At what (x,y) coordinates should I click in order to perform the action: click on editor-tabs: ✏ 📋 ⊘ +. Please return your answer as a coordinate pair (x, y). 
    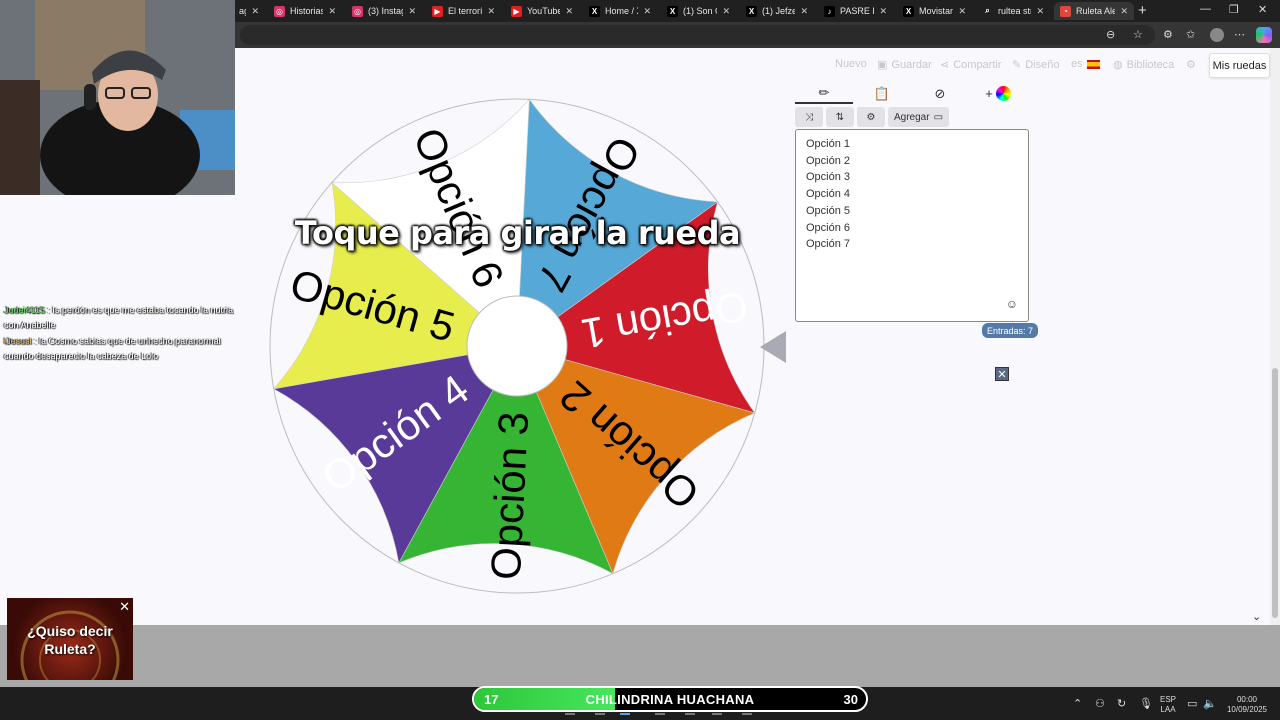
    Looking at the image, I should click on (912, 94).